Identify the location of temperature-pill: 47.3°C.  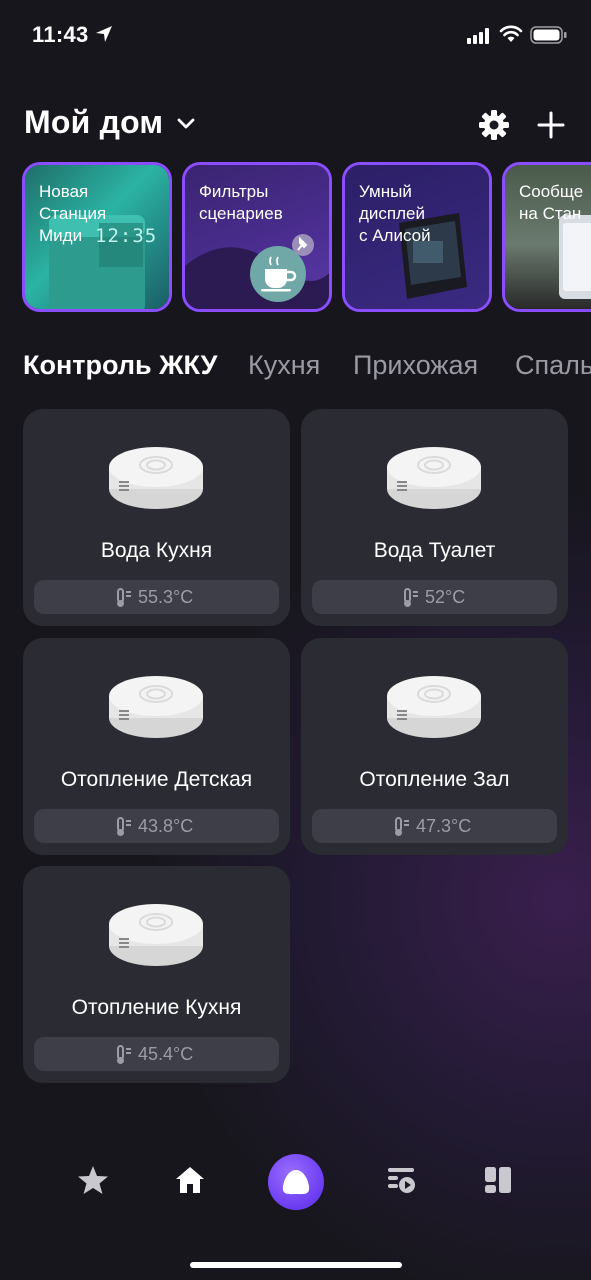
(434, 826).